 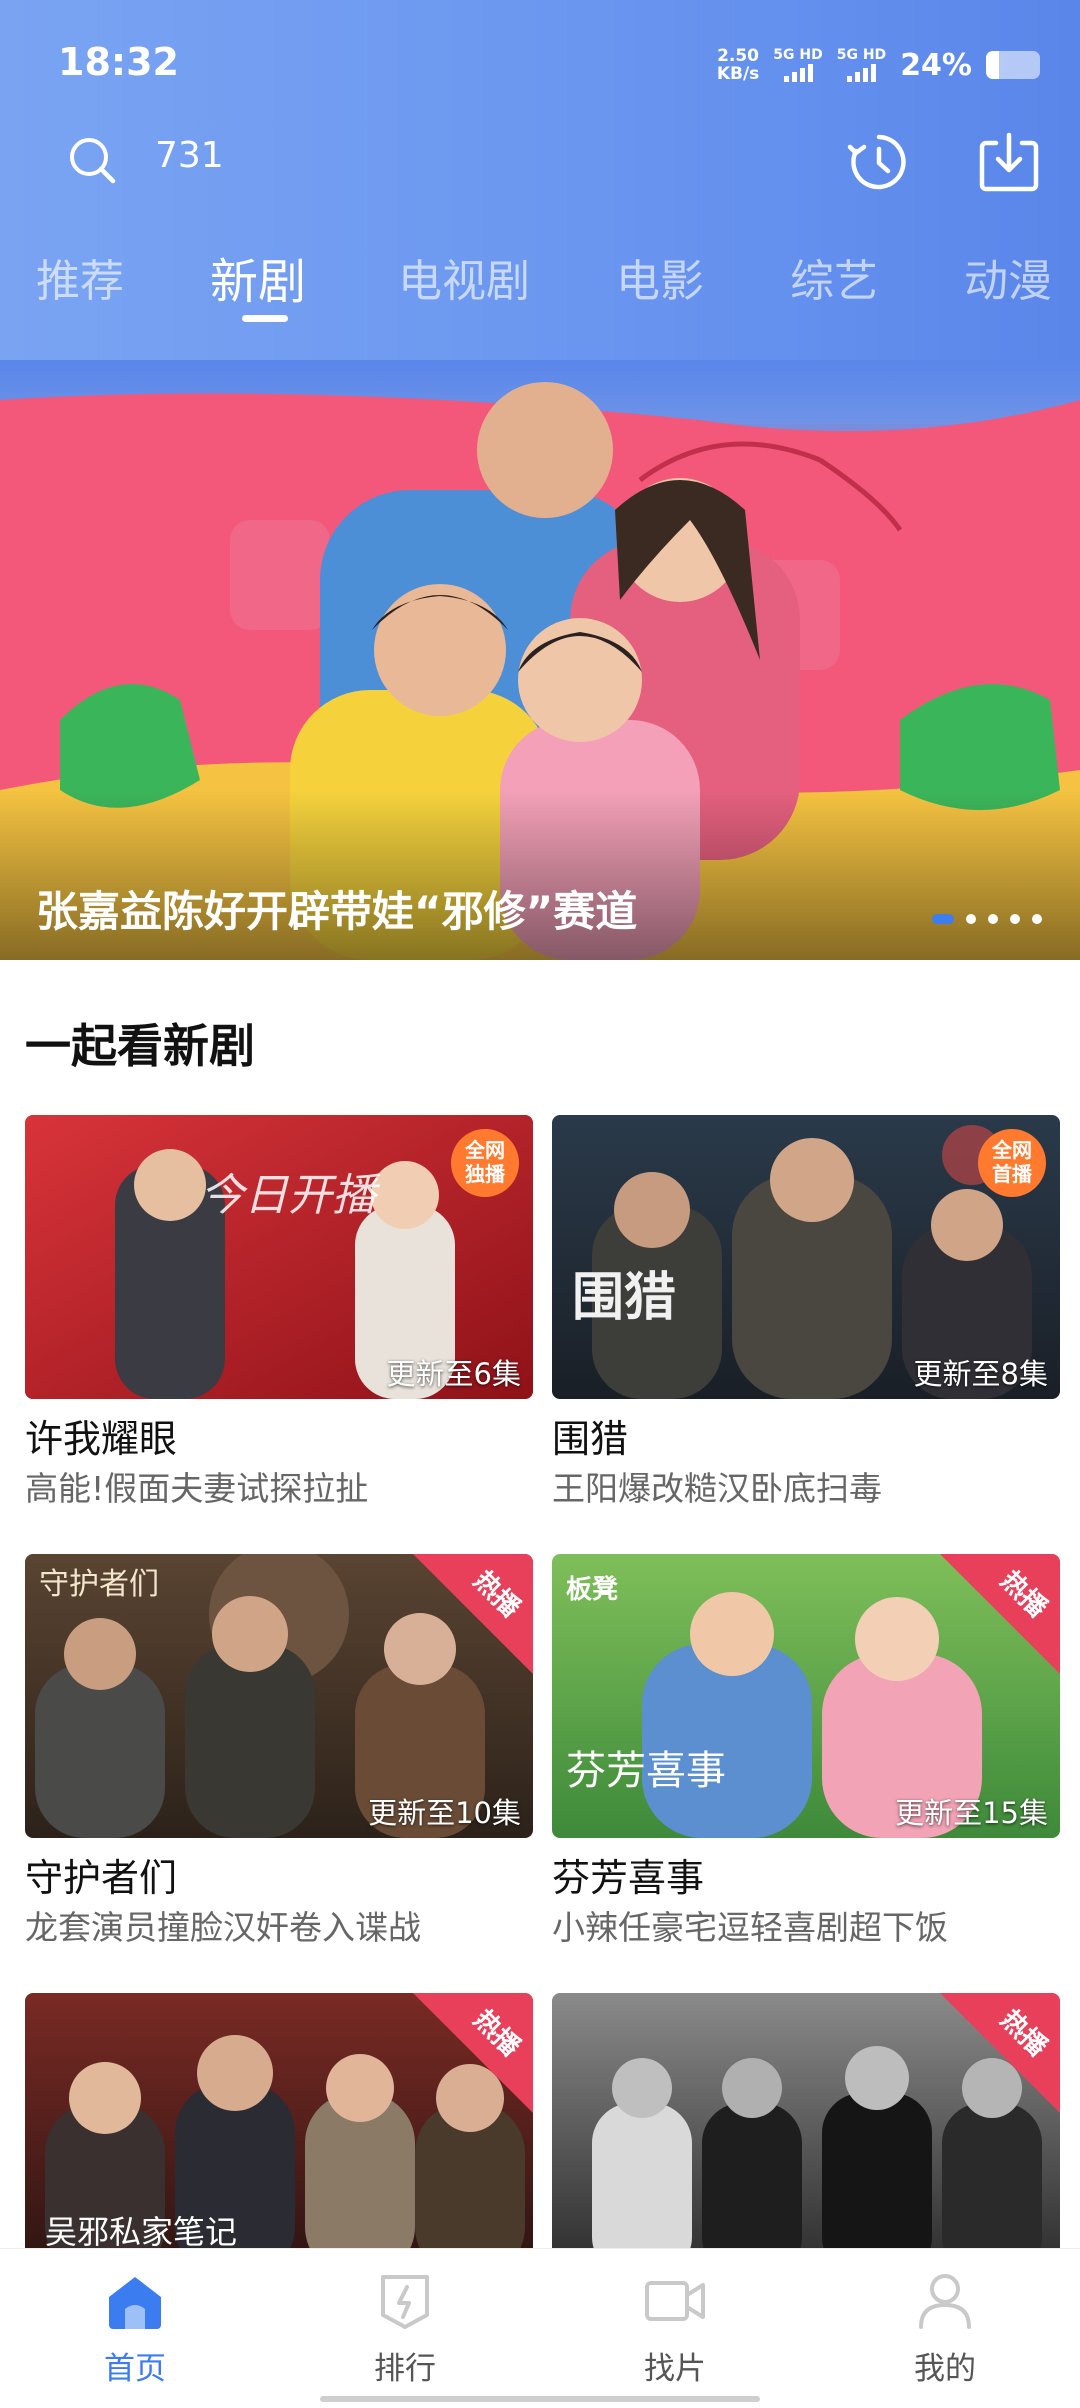 I want to click on poster-thumbnail: 今日开播 全网 独播 更新至6集, so click(x=279, y=1257).